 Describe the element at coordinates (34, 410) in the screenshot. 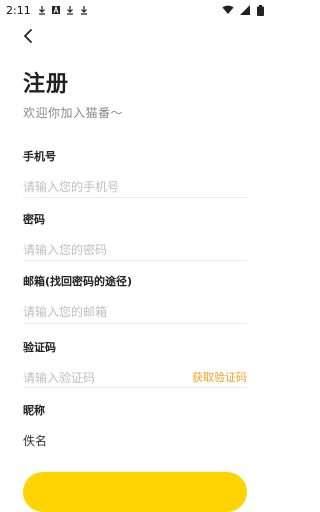

I see `nickname-label: 昵称` at that location.